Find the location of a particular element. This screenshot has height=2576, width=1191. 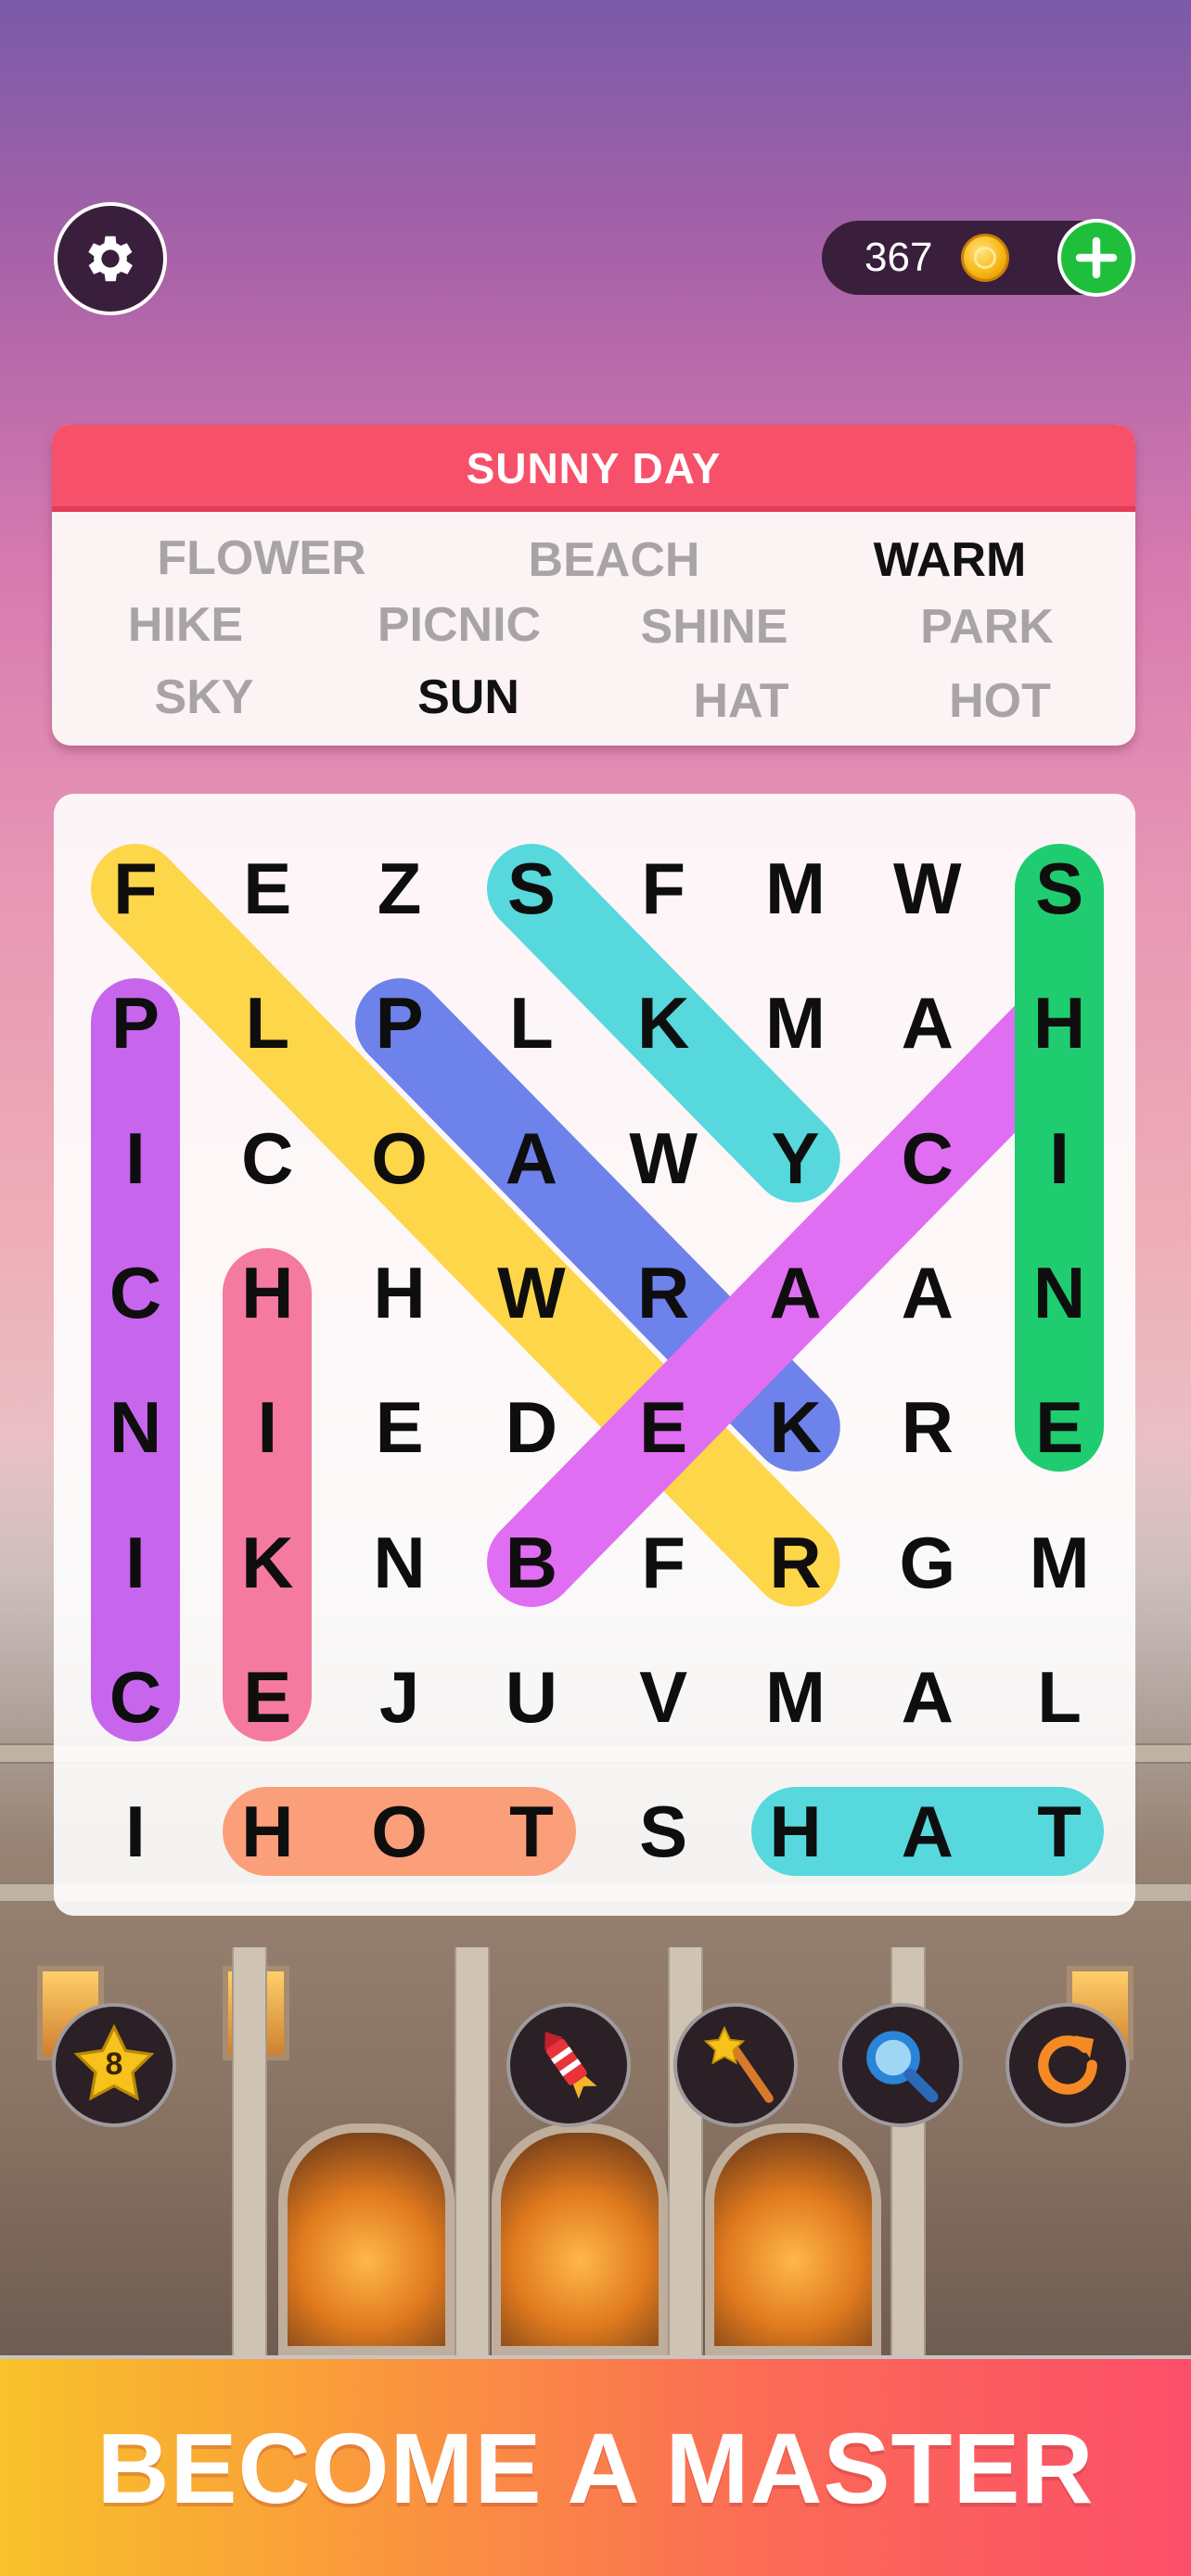

word-shine: SHINE is located at coordinates (714, 627).